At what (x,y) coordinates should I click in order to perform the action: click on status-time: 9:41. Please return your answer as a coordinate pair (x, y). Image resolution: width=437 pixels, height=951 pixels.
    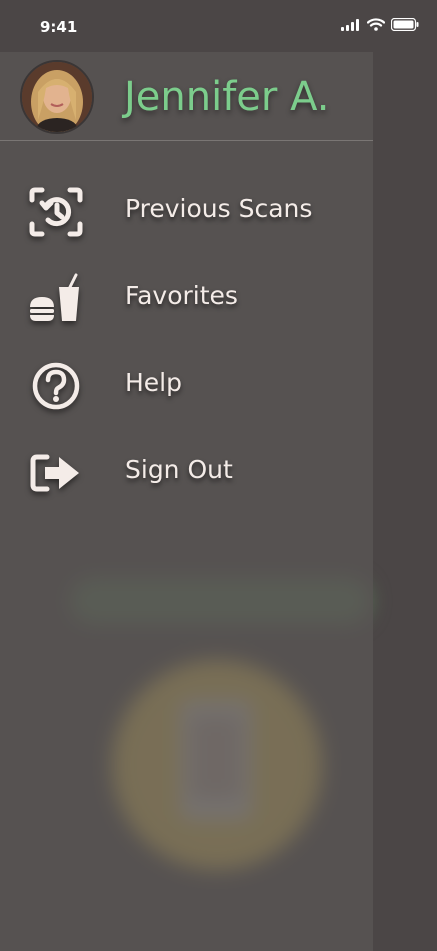
    Looking at the image, I should click on (59, 27).